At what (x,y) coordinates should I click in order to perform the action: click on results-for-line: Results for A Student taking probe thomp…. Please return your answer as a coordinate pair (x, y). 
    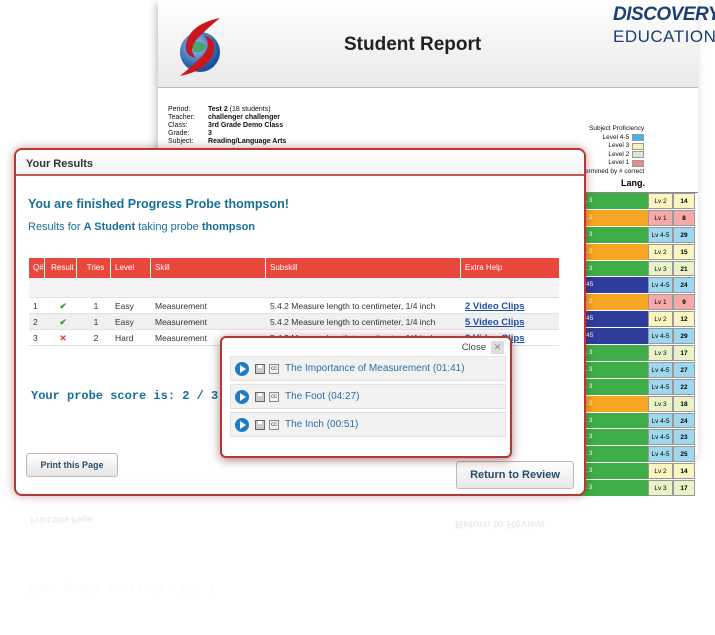
    Looking at the image, I should click on (141, 227).